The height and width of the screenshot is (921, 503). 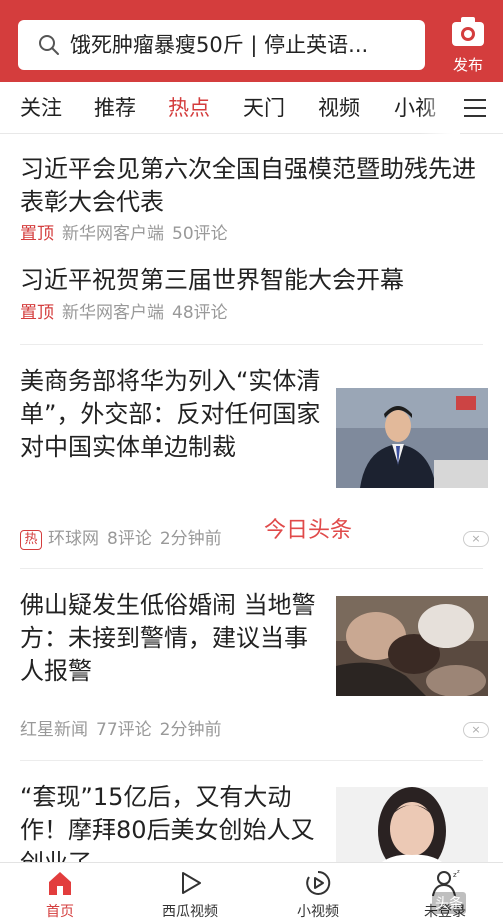 What do you see at coordinates (172, 821) in the screenshot?
I see `news-title: “套现”15亿后，又有大动作！摩拜80后美女创始人又创业了` at bounding box center [172, 821].